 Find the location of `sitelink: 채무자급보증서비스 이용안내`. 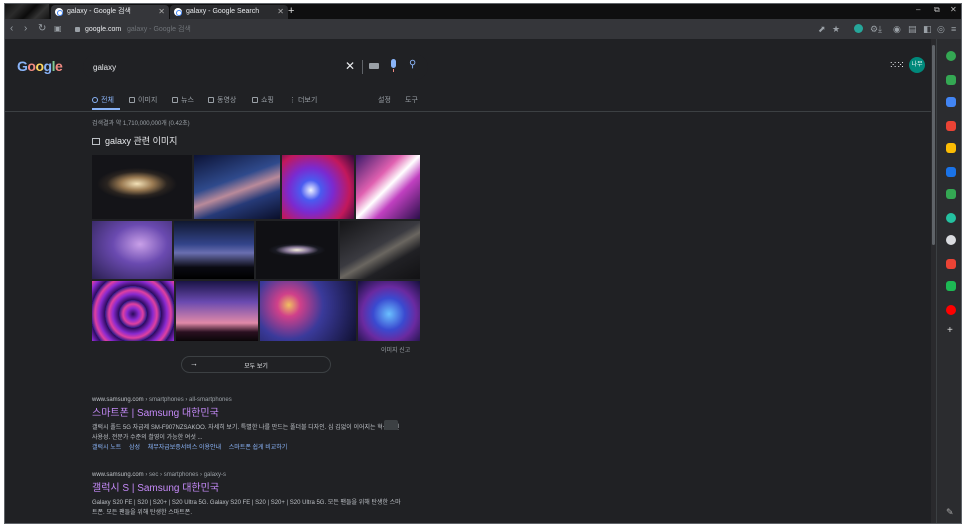

sitelink: 채무자급보증서비스 이용안내 is located at coordinates (184, 448).